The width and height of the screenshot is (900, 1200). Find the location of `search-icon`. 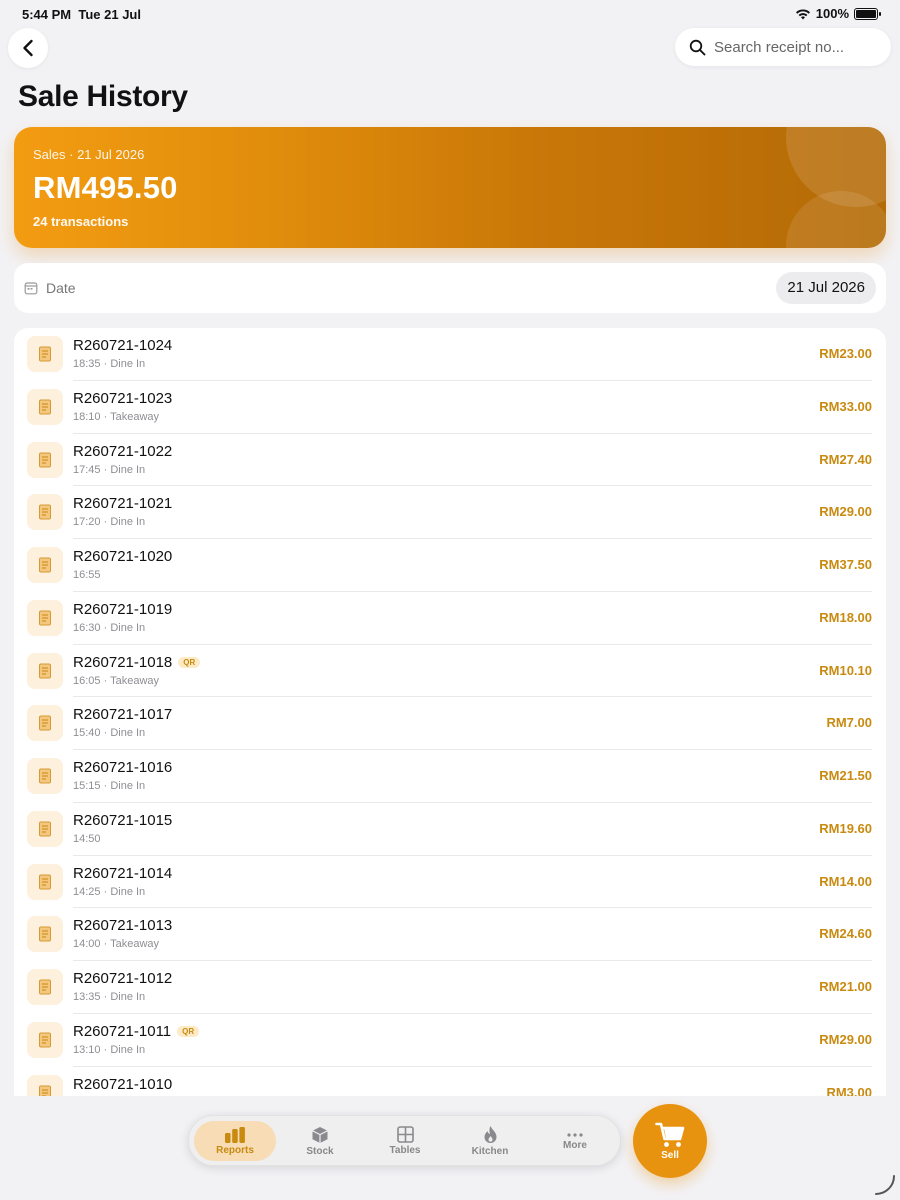

search-icon is located at coordinates (697, 47).